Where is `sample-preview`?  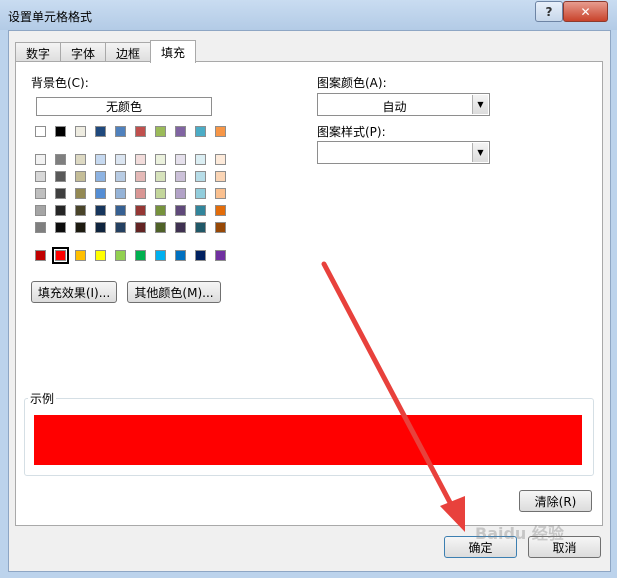
sample-preview is located at coordinates (308, 440).